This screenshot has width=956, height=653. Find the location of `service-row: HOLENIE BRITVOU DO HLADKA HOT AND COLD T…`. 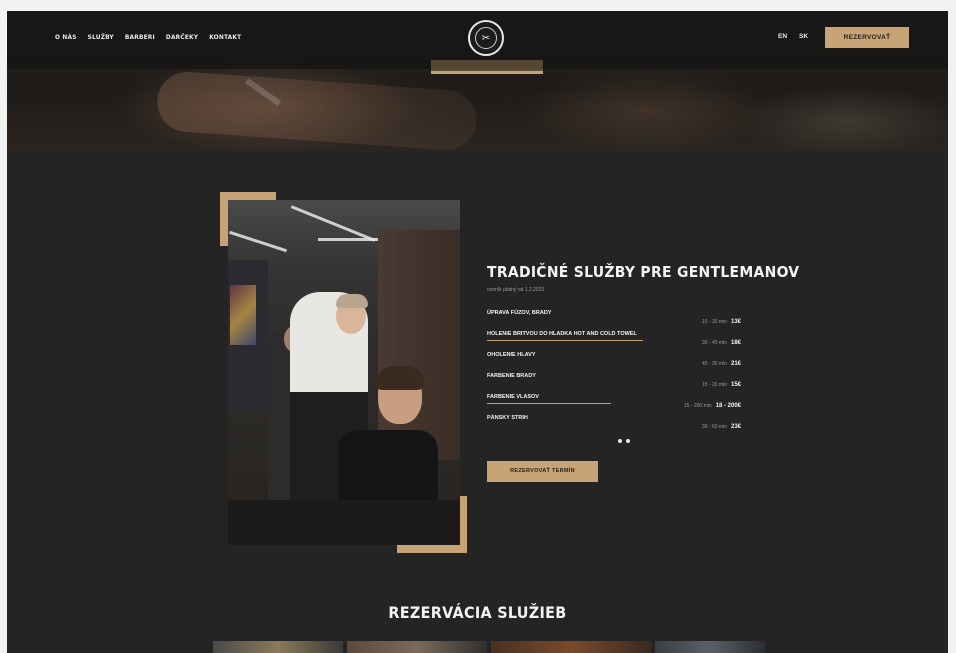

service-row: HOLENIE BRITVOU DO HLADKA HOT AND COLD T… is located at coordinates (614, 338).